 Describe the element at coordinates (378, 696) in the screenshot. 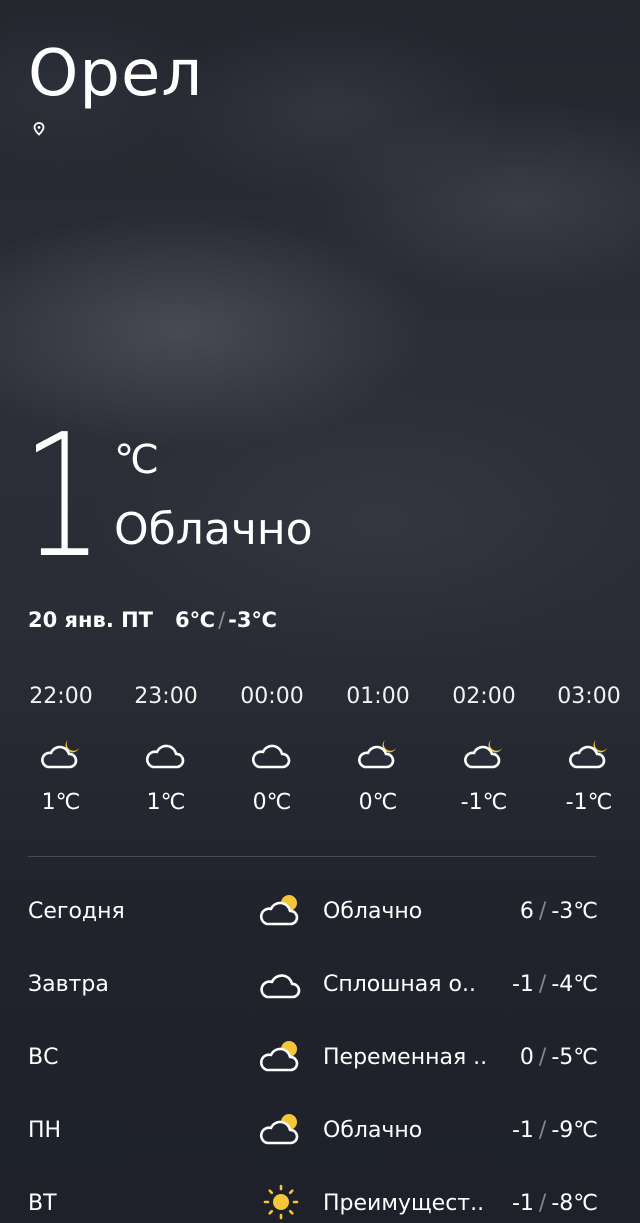

I see `hour-time: 01:00` at that location.